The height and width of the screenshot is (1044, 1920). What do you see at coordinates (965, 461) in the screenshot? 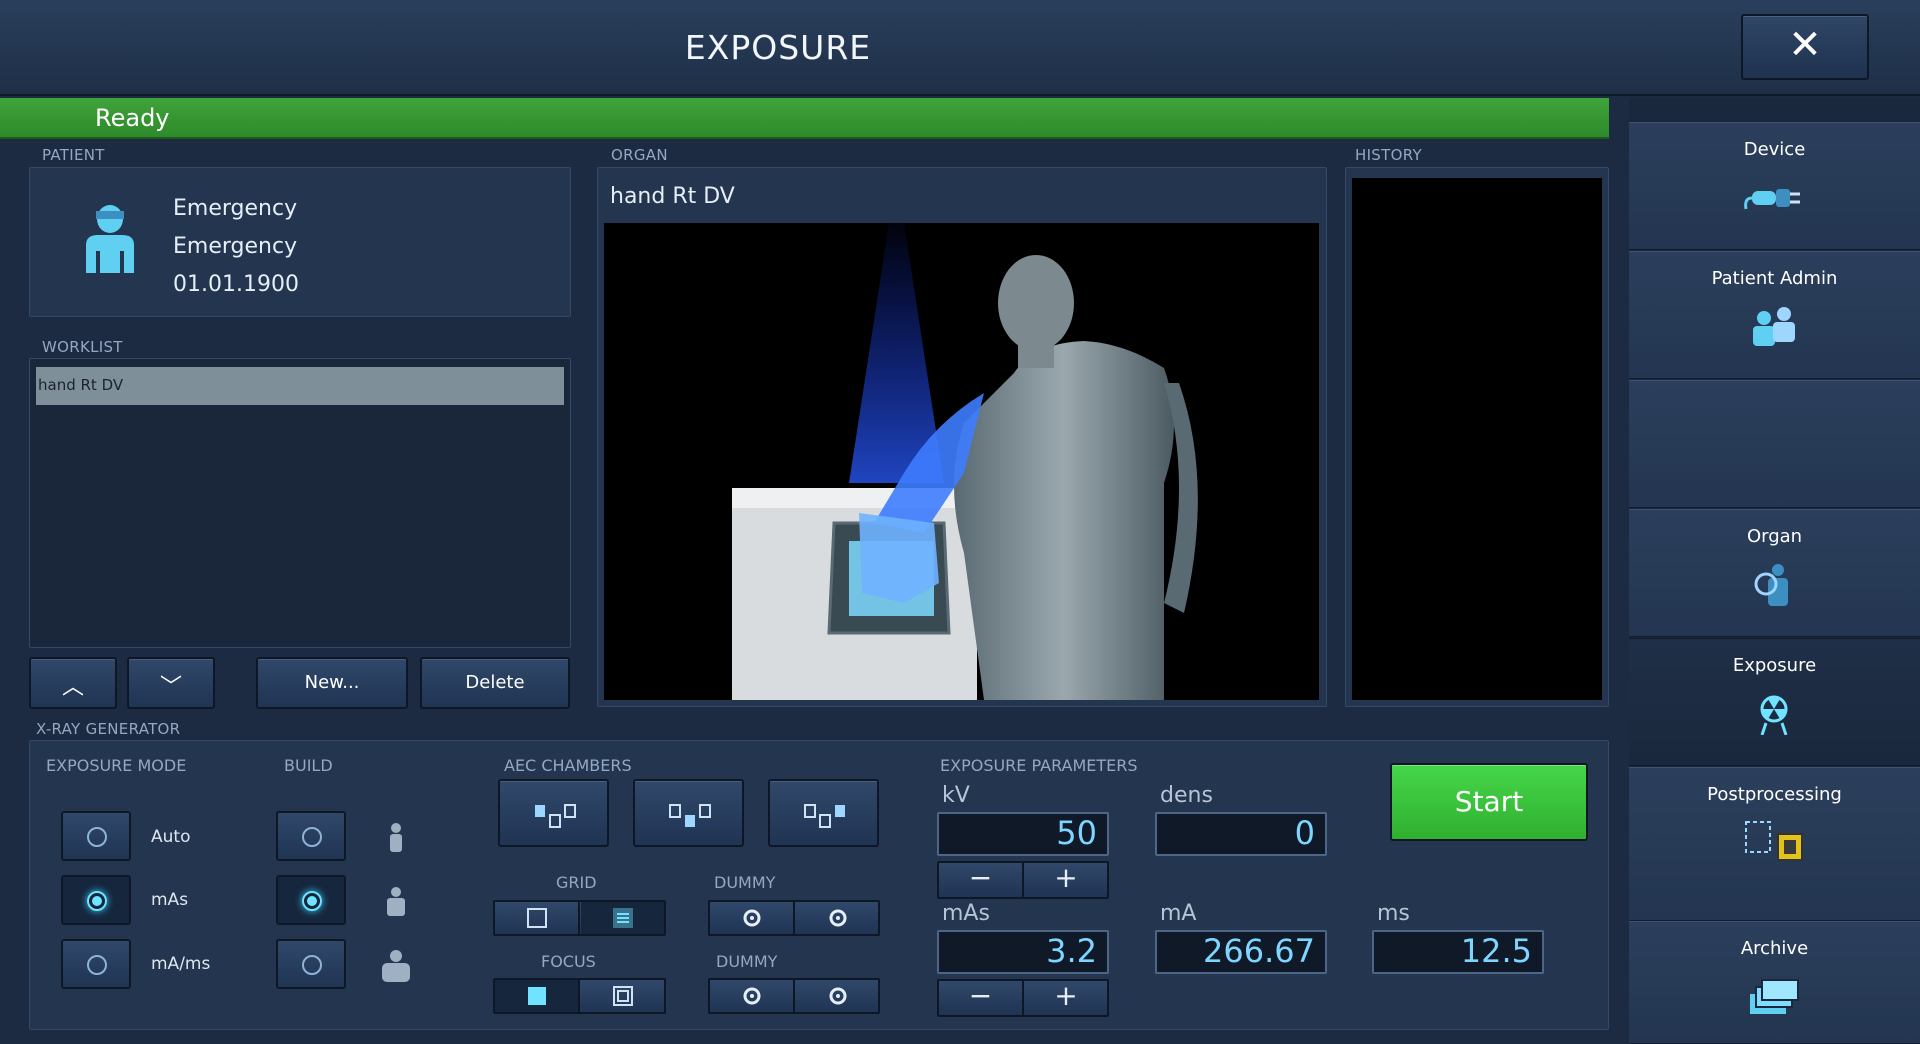
I see `patient-positioning-illustration` at bounding box center [965, 461].